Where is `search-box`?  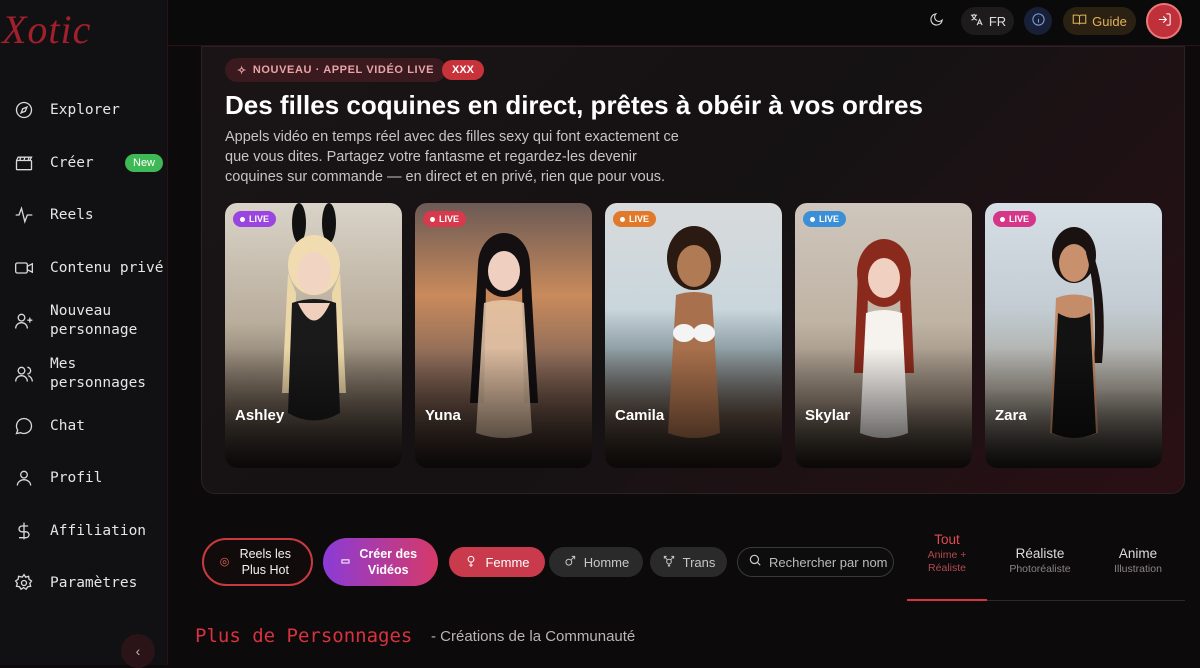
search-box is located at coordinates (815, 562).